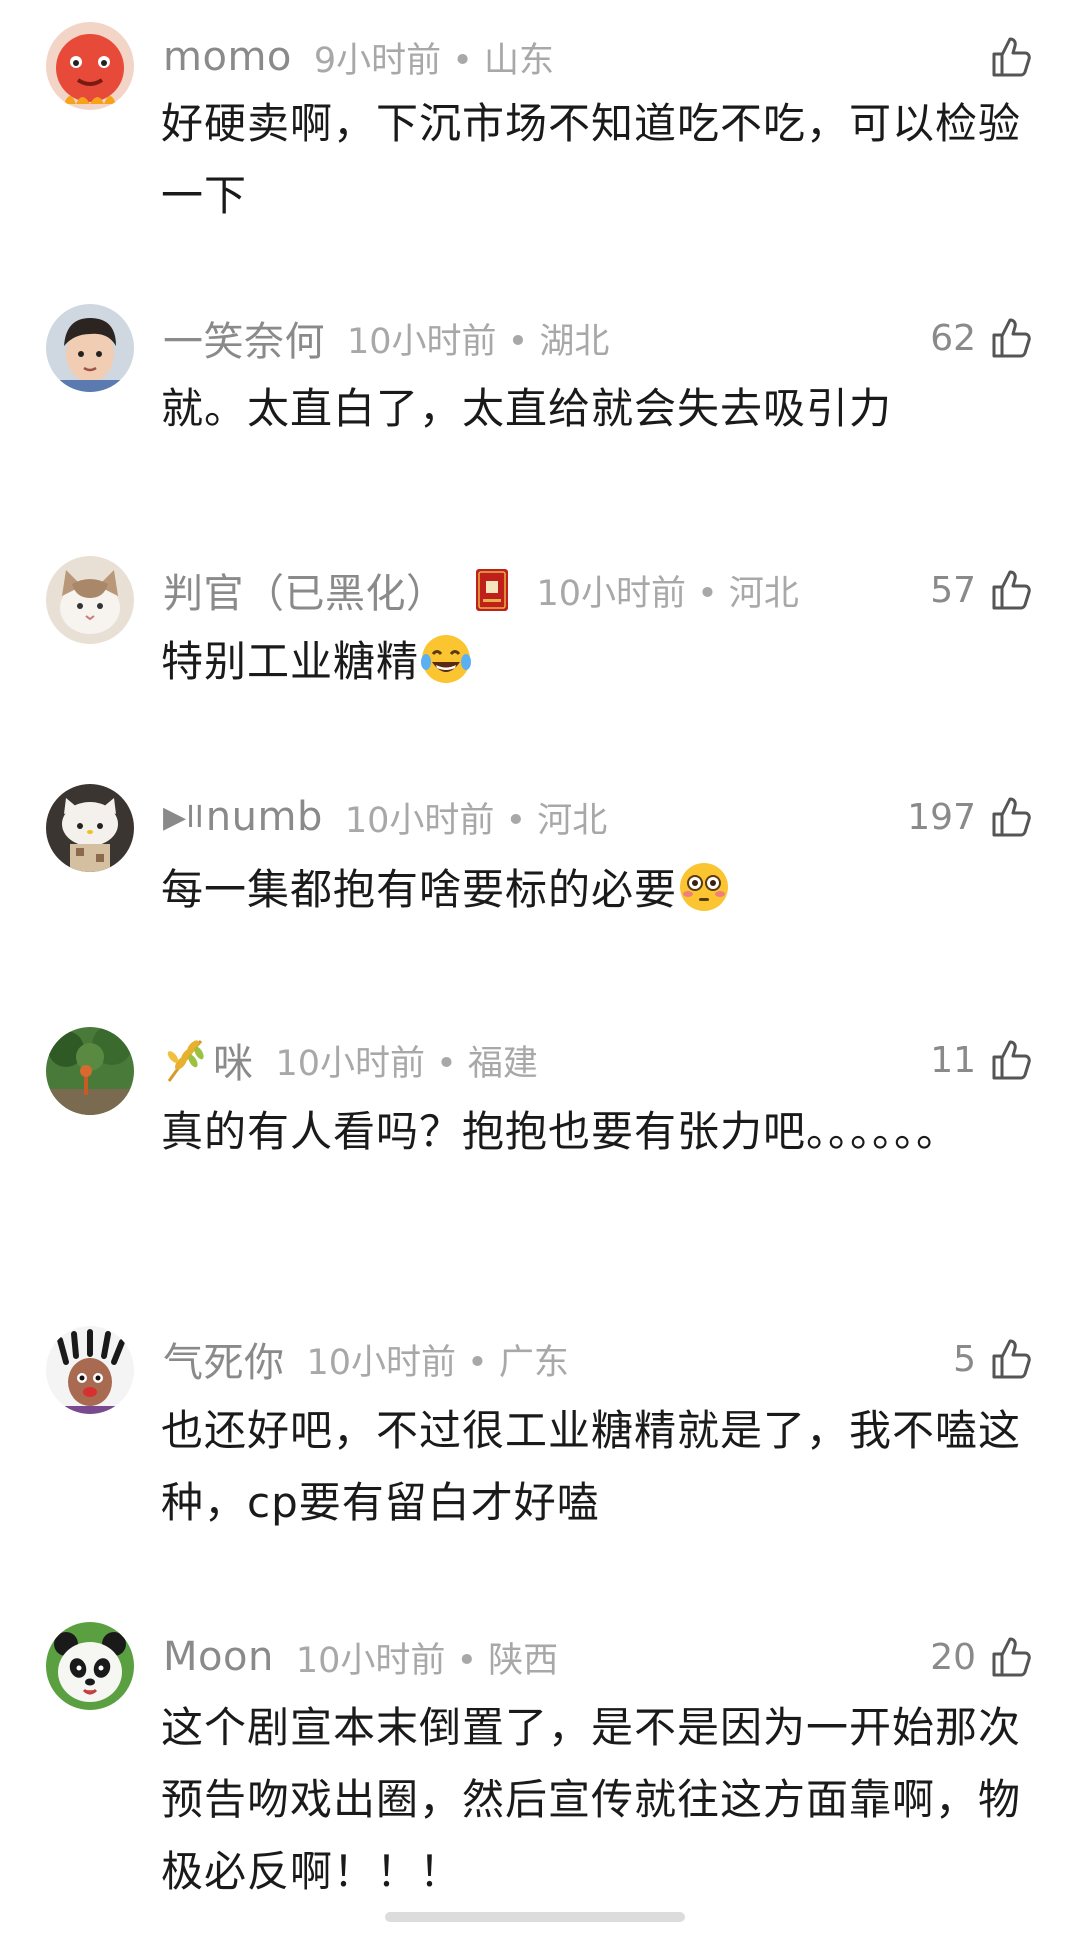 This screenshot has width=1080, height=1953. What do you see at coordinates (704, 887) in the screenshot?
I see `flushed-face-emoji` at bounding box center [704, 887].